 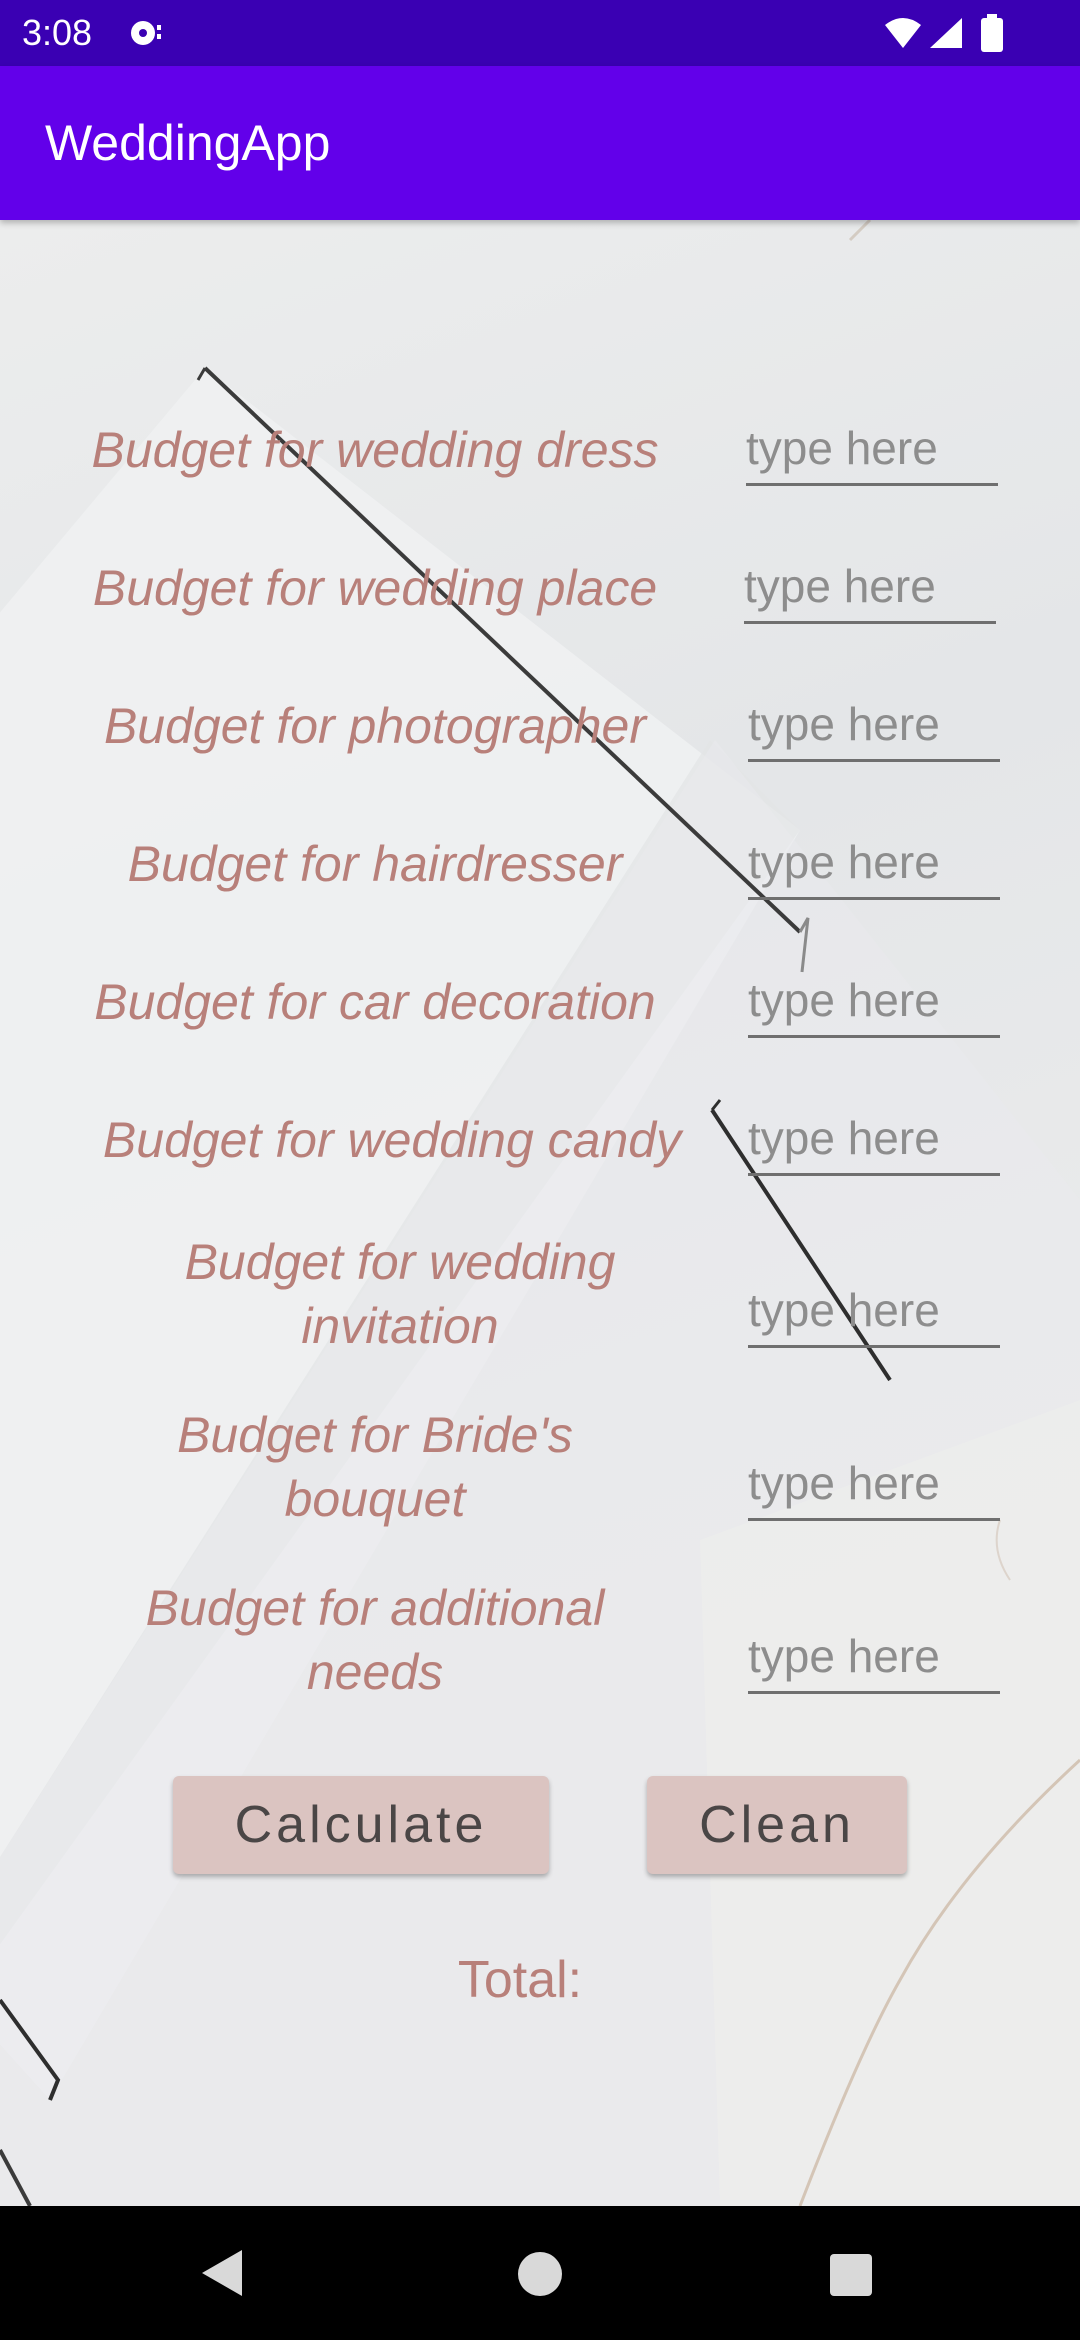 What do you see at coordinates (375, 1640) in the screenshot?
I see `label-additional-needs: Budget for additional needs` at bounding box center [375, 1640].